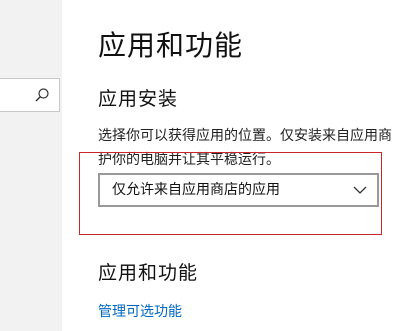 The width and height of the screenshot is (405, 331). What do you see at coordinates (189, 160) in the screenshot?
I see `description-line: 护你的电脑并让其平稳运行。` at bounding box center [189, 160].